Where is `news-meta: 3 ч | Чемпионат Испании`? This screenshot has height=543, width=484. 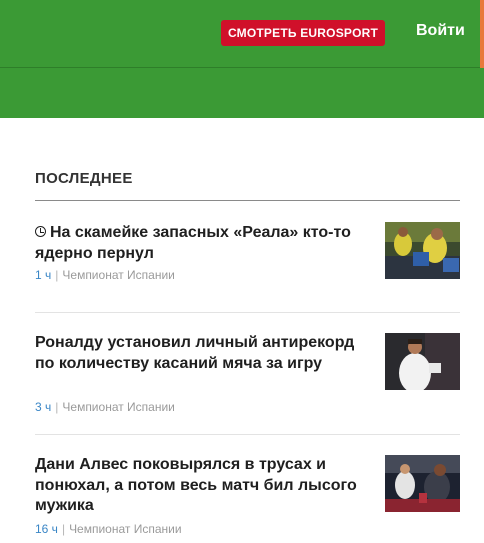 news-meta: 3 ч | Чемпионат Испании is located at coordinates (105, 407).